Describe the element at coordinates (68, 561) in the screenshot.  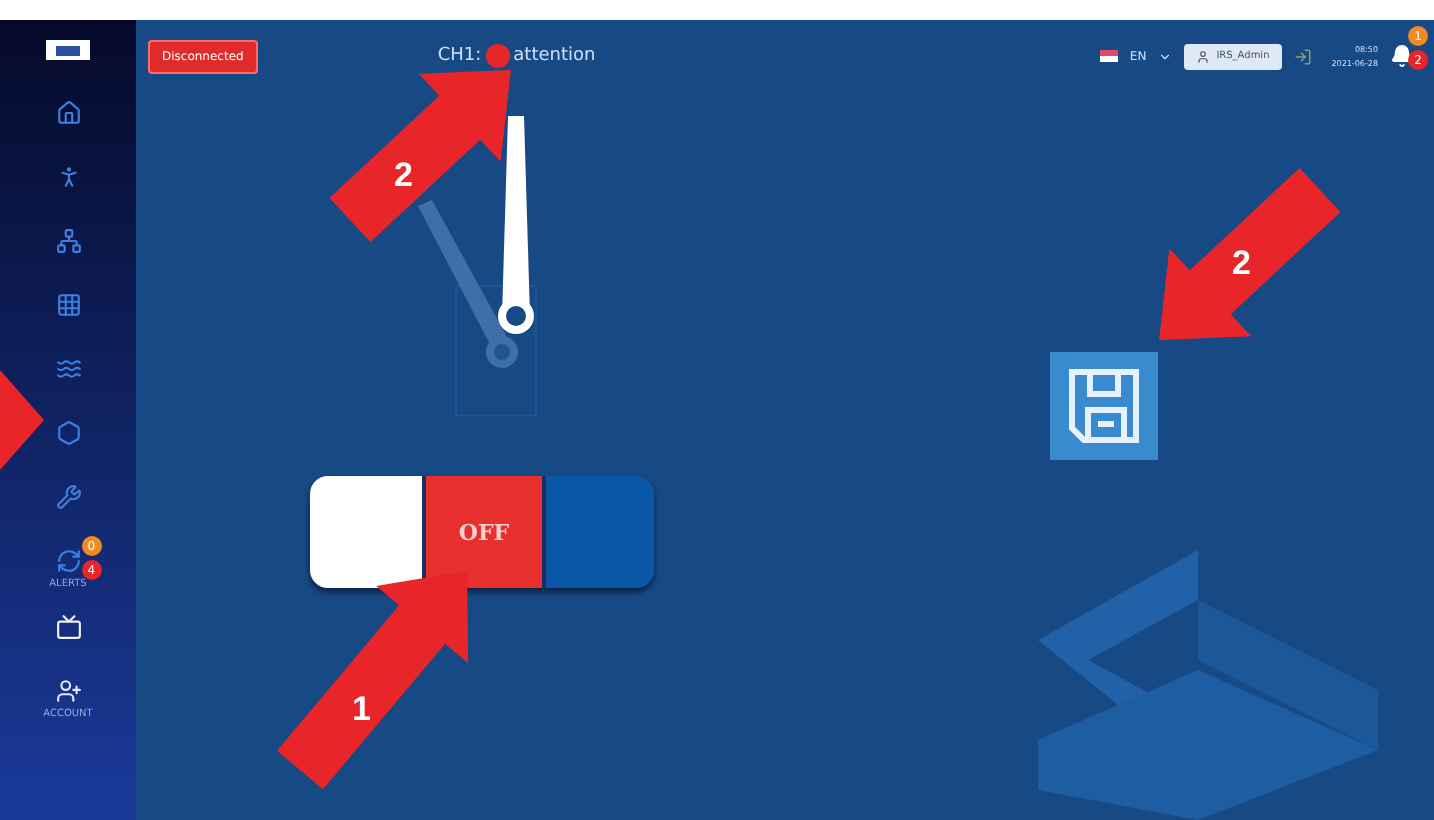
I see `alerts-icon` at that location.